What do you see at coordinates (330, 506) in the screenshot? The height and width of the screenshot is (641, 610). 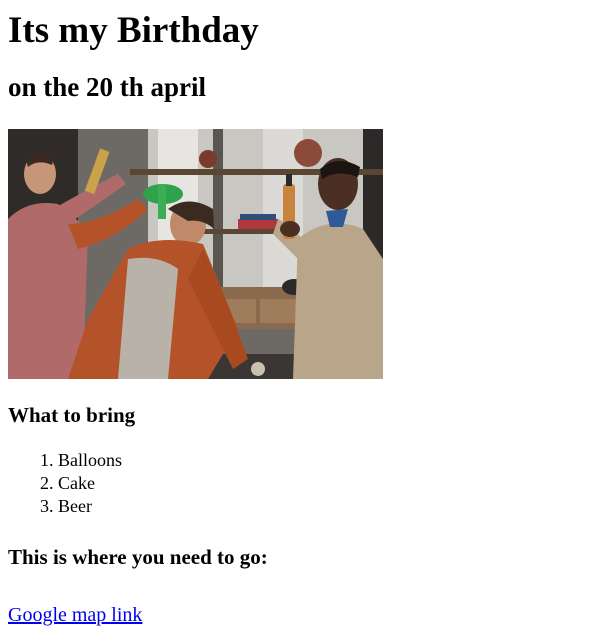 I see `list-item: Beer` at bounding box center [330, 506].